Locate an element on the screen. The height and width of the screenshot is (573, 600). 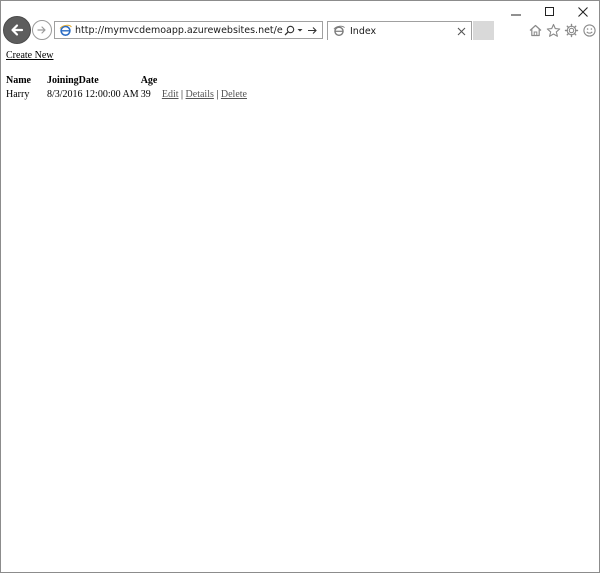
arrow-left-icon is located at coordinates (17, 30).